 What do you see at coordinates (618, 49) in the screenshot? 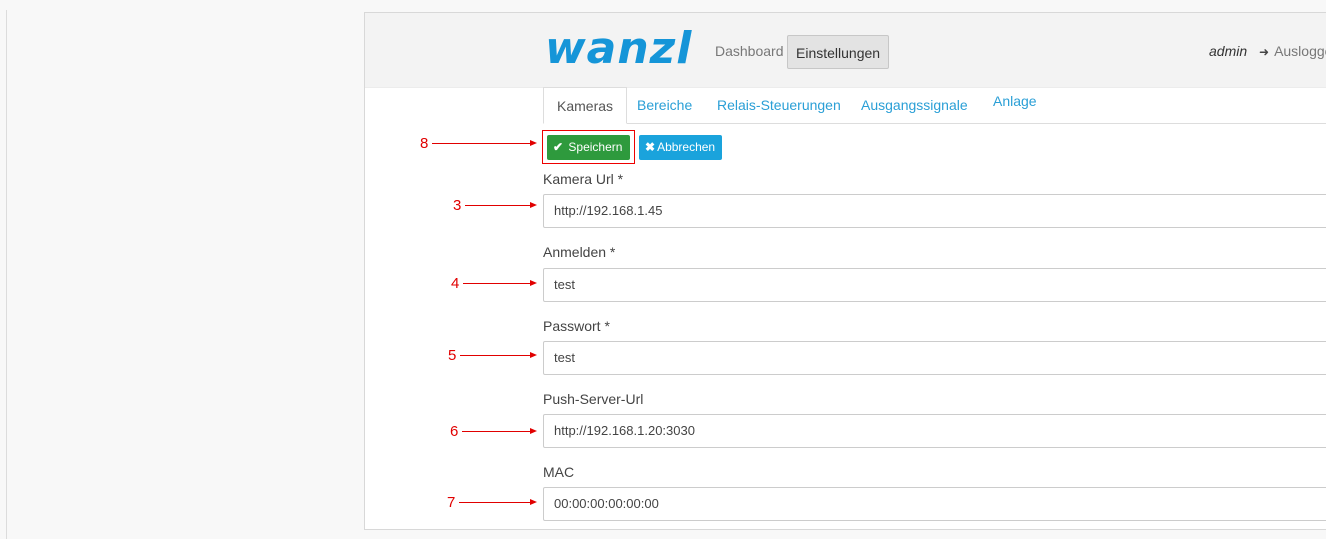
I see `brand-logo: wanzl` at bounding box center [618, 49].